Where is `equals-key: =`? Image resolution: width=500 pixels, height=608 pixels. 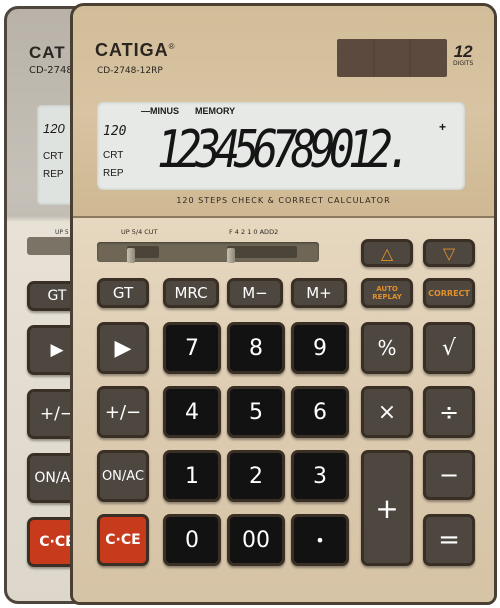
equals-key: = is located at coordinates (449, 540).